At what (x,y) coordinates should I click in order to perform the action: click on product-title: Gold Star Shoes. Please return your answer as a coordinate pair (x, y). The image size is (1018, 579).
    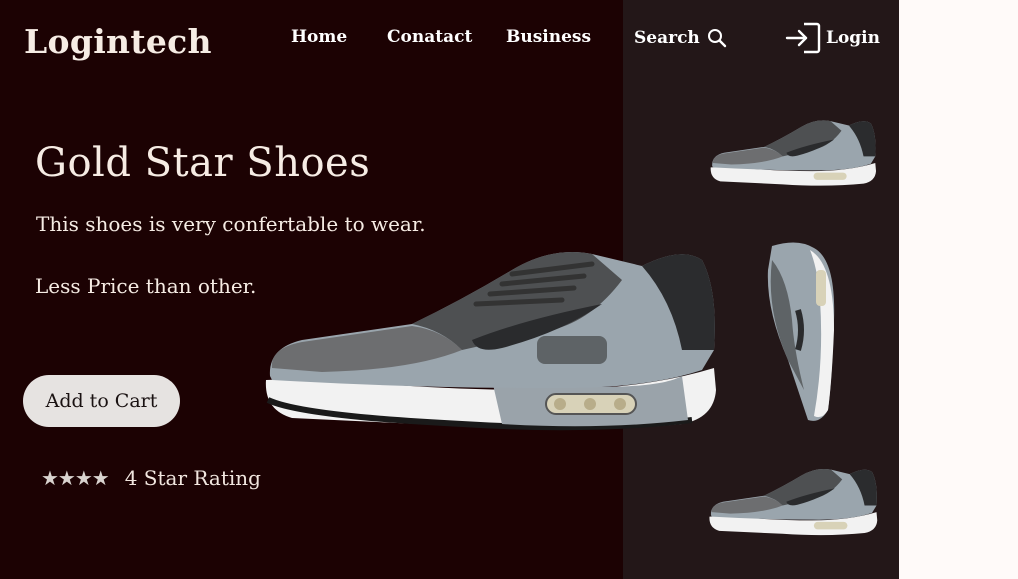
    Looking at the image, I should click on (203, 163).